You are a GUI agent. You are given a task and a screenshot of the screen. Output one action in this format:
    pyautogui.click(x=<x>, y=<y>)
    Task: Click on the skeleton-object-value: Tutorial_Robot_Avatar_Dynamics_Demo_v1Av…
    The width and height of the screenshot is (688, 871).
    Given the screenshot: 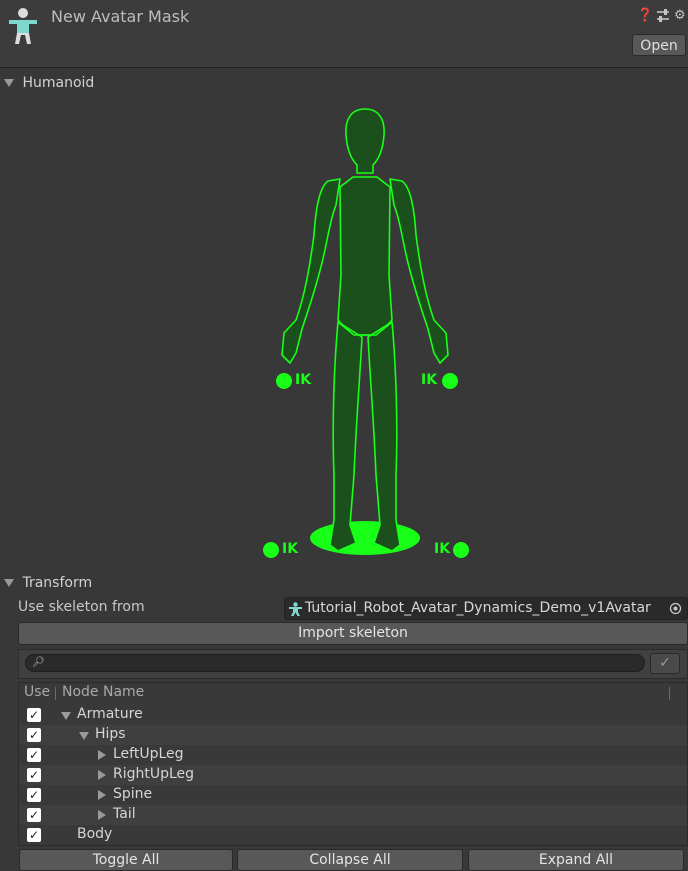 What is the action you would take?
    pyautogui.click(x=478, y=608)
    